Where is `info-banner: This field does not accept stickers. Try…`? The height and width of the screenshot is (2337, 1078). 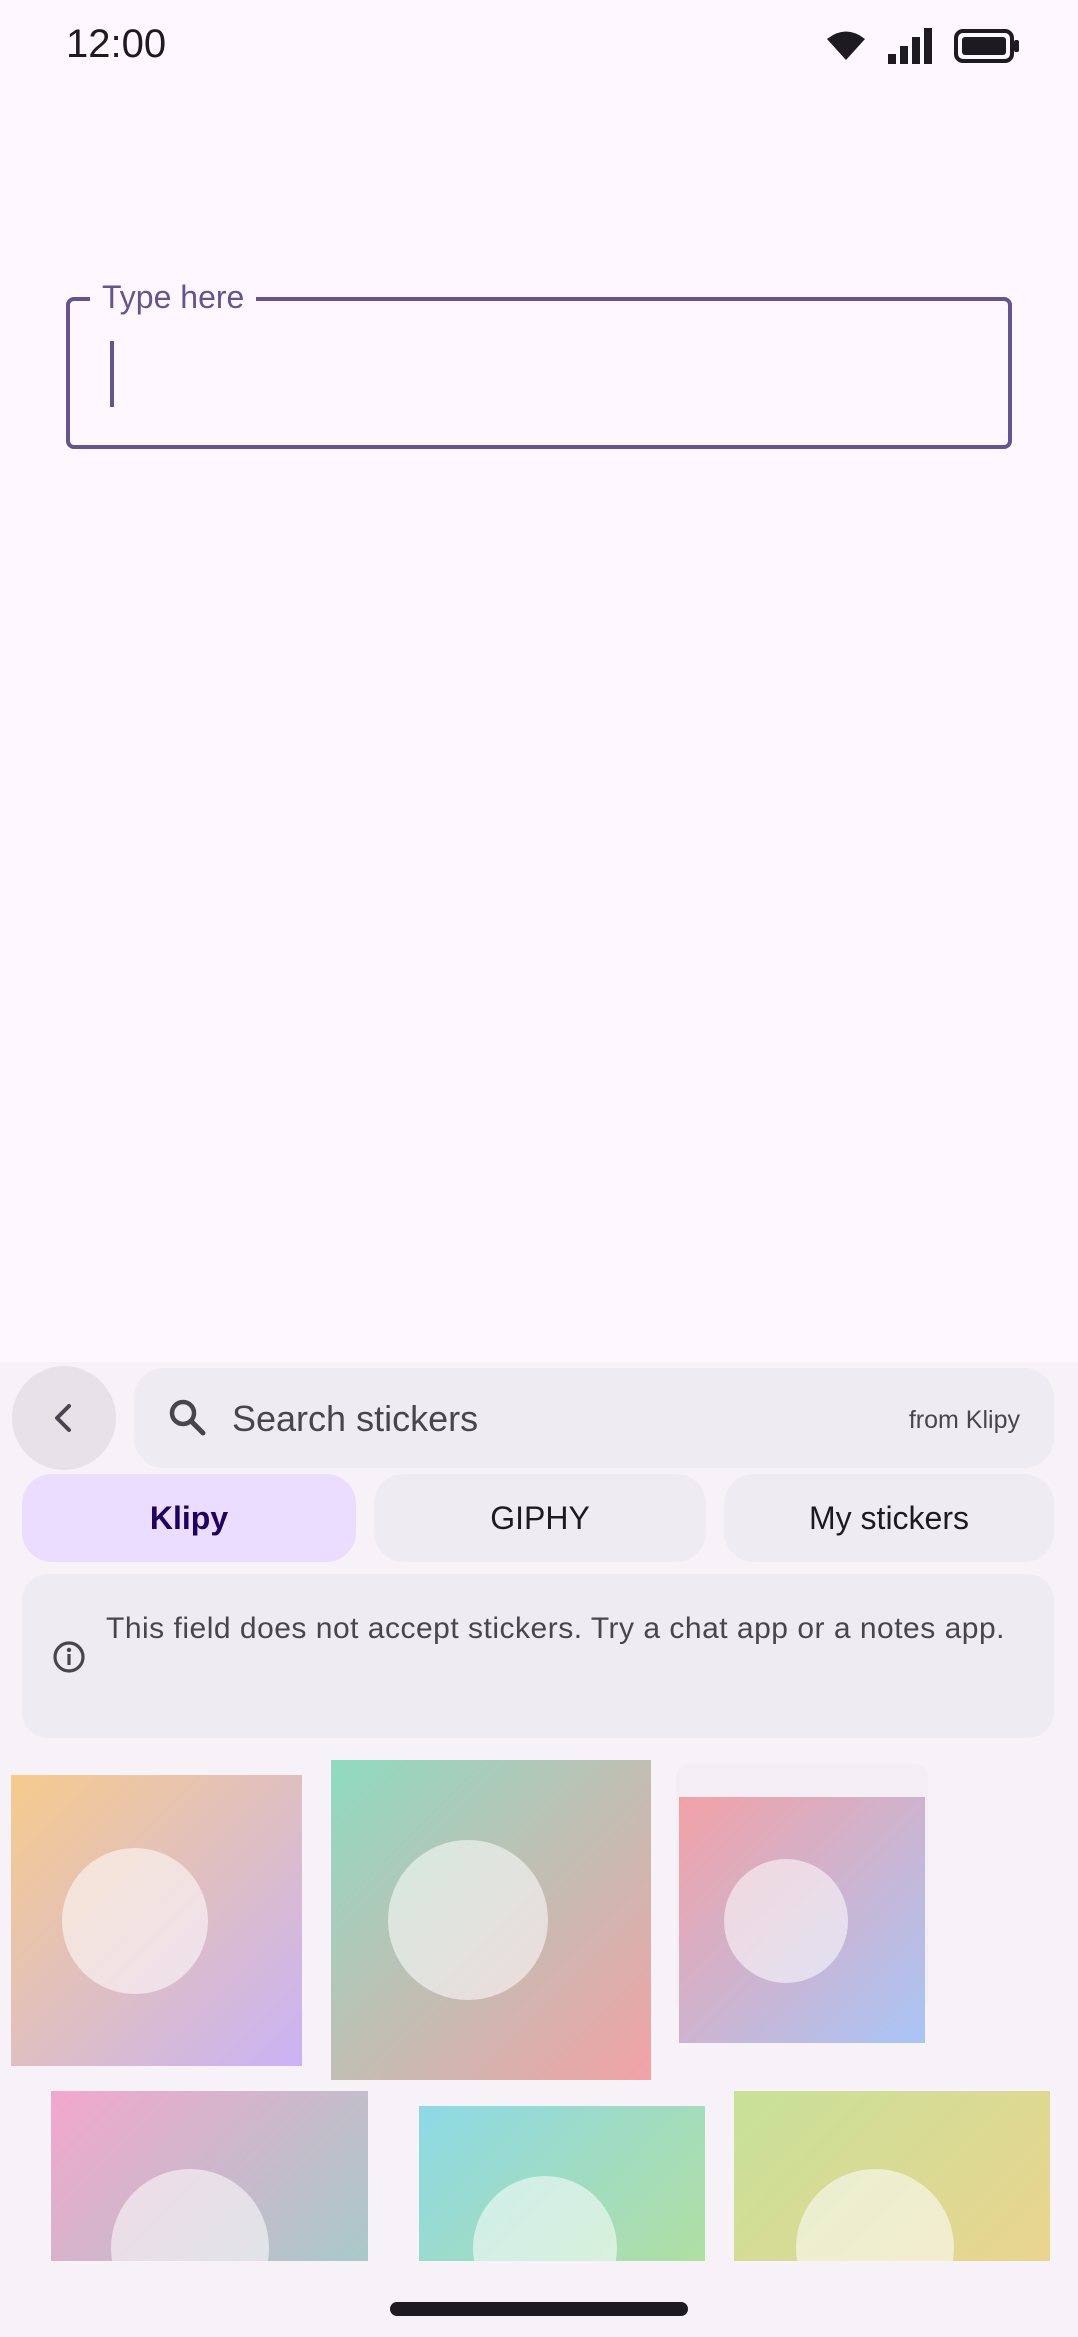 info-banner: This field does not accept stickers. Try… is located at coordinates (538, 1656).